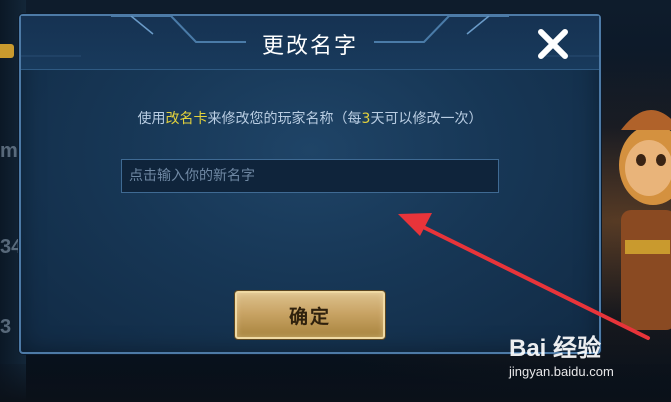  I want to click on dialog-header: 更改名字, so click(310, 43).